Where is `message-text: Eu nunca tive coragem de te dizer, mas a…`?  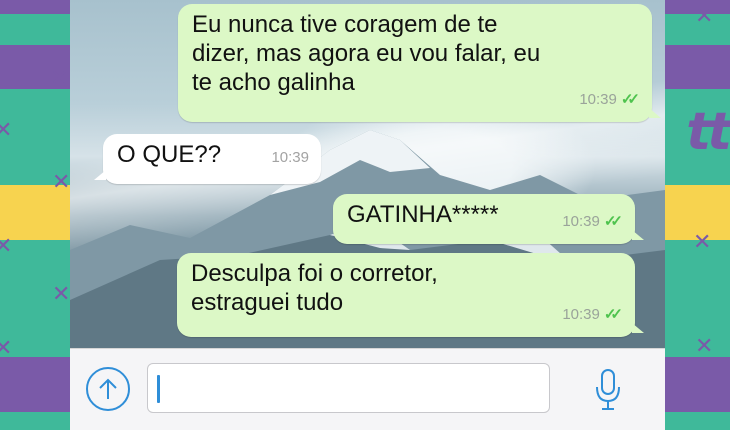 message-text: Eu nunca tive coragem de te dizer, mas a… is located at coordinates (415, 53).